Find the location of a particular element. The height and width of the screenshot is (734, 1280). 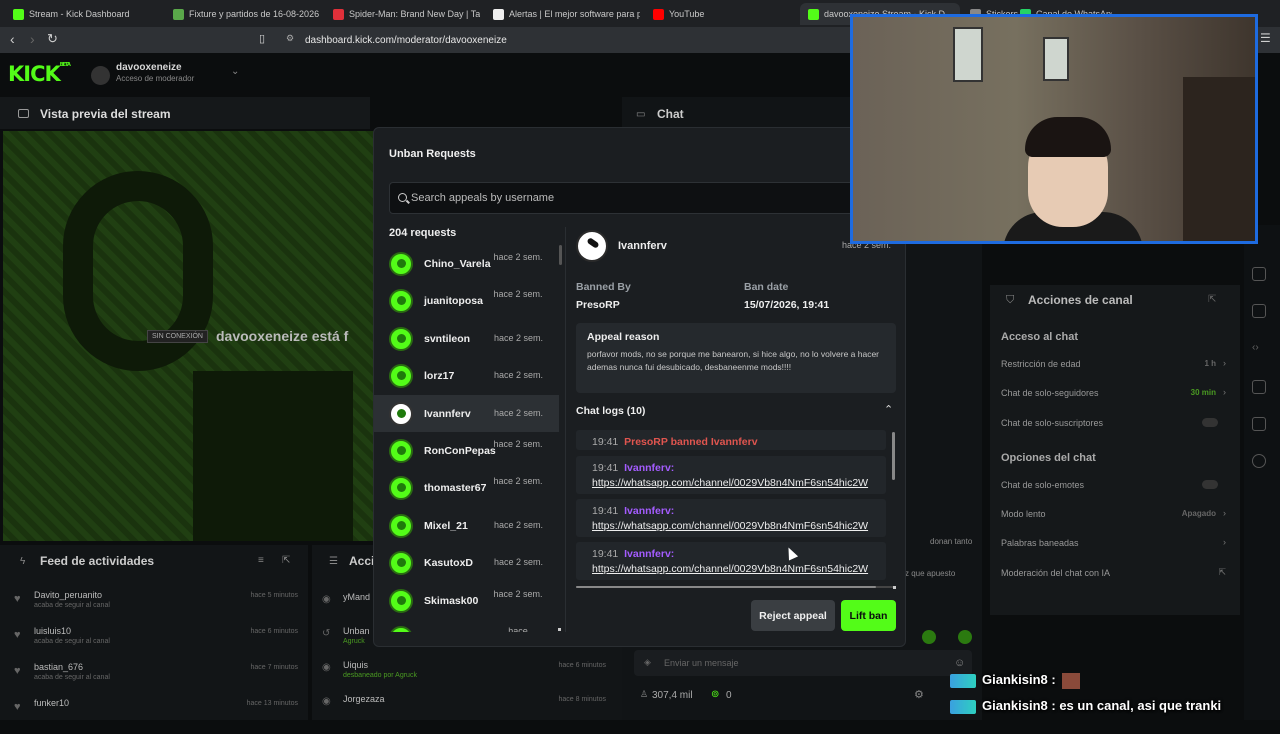

chevron-down-icon: ⌄ is located at coordinates (235, 71).